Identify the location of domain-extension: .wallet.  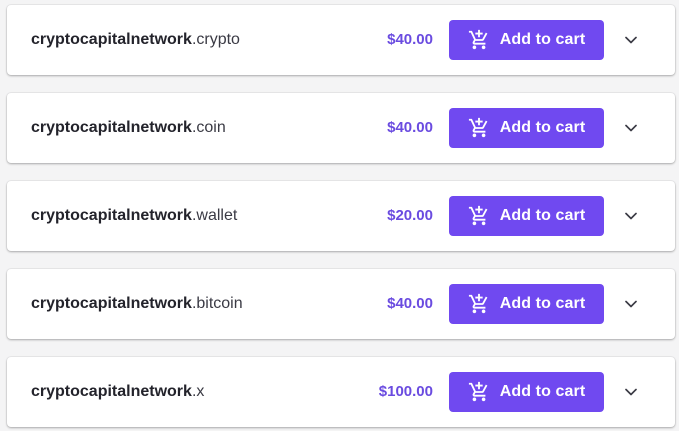
(214, 215).